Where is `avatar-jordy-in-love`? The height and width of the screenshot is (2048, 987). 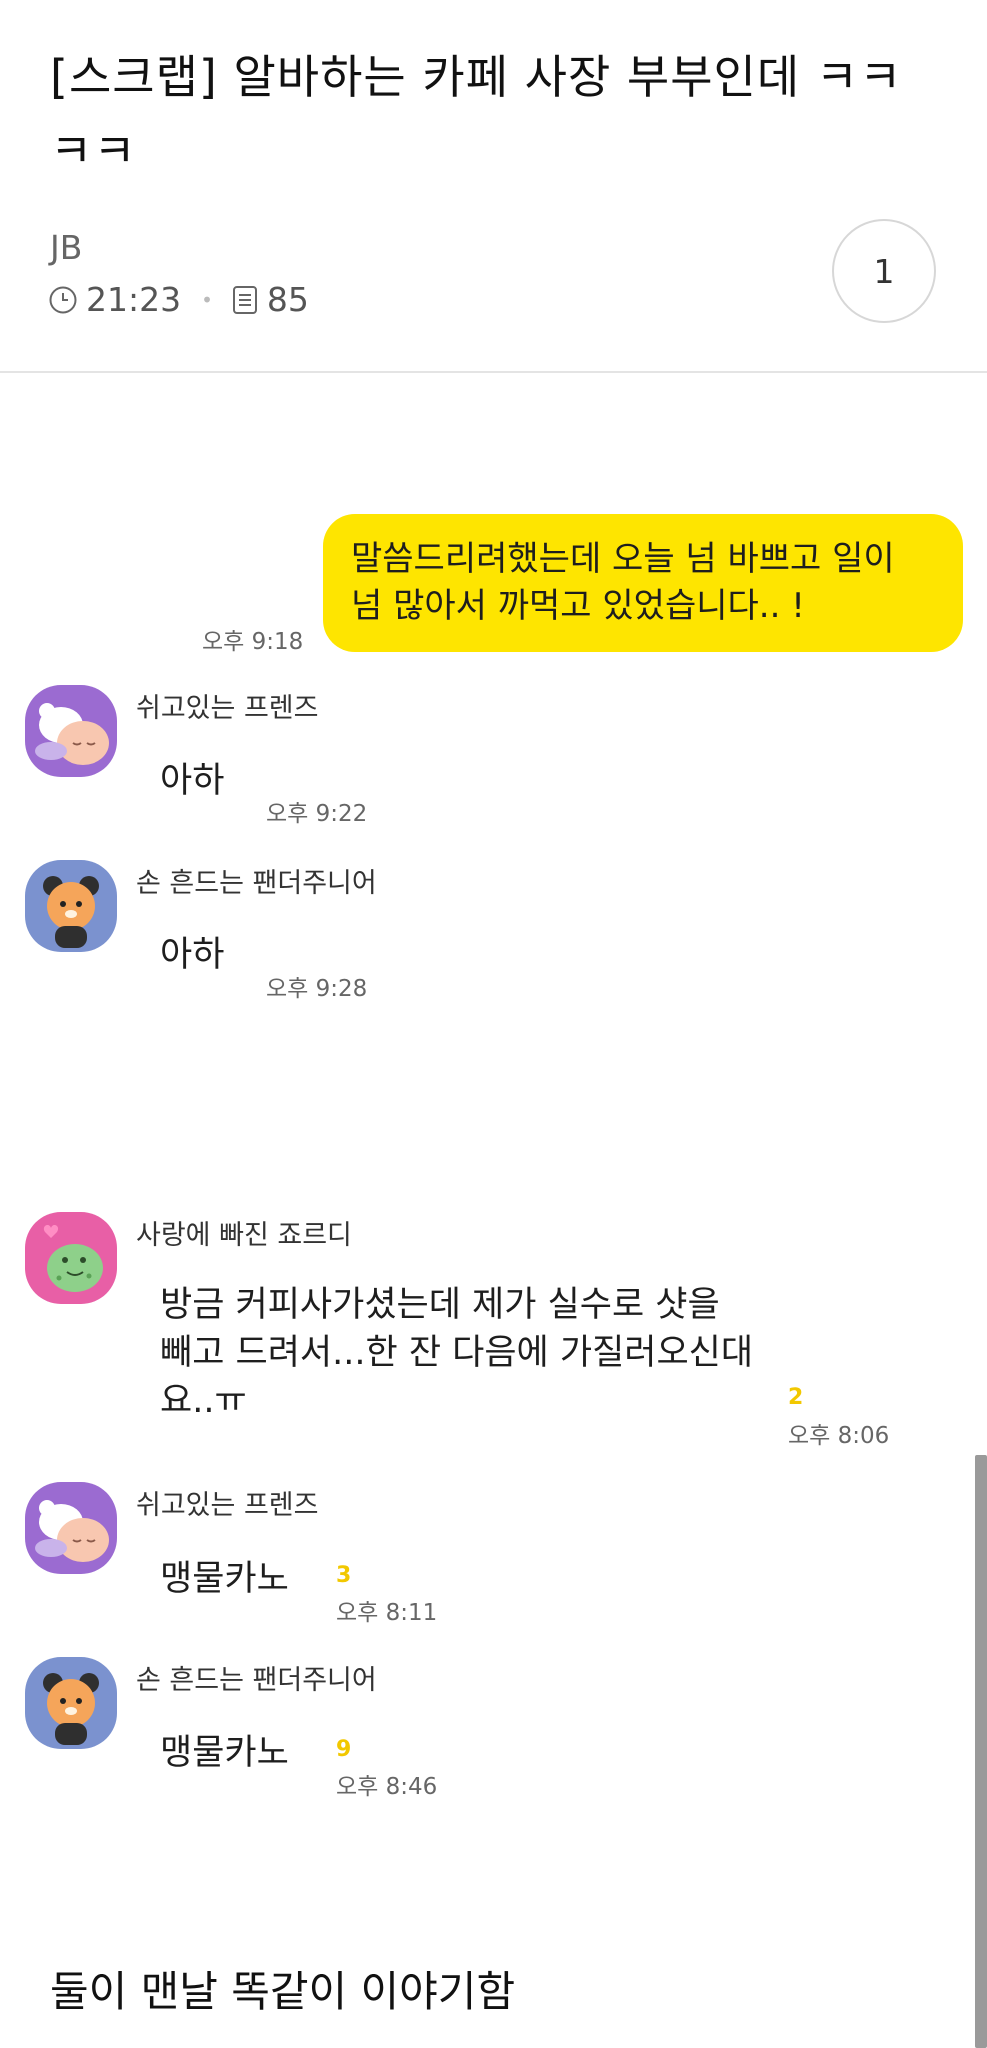 avatar-jordy-in-love is located at coordinates (71, 1258).